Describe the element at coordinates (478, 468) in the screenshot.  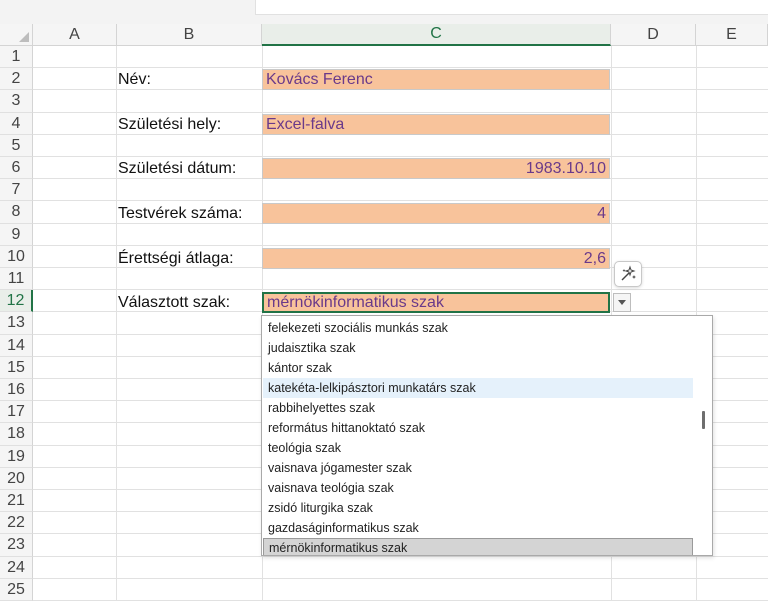
I see `dropdown-option: vaisnava jógamester szak` at that location.